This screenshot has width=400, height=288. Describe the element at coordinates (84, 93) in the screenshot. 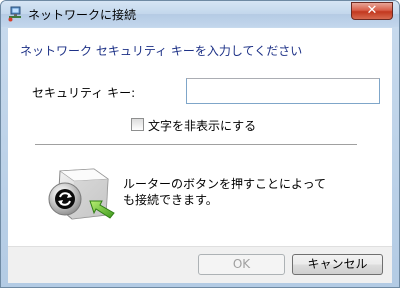

I see `security-key-label: セキュリティ キー:` at that location.